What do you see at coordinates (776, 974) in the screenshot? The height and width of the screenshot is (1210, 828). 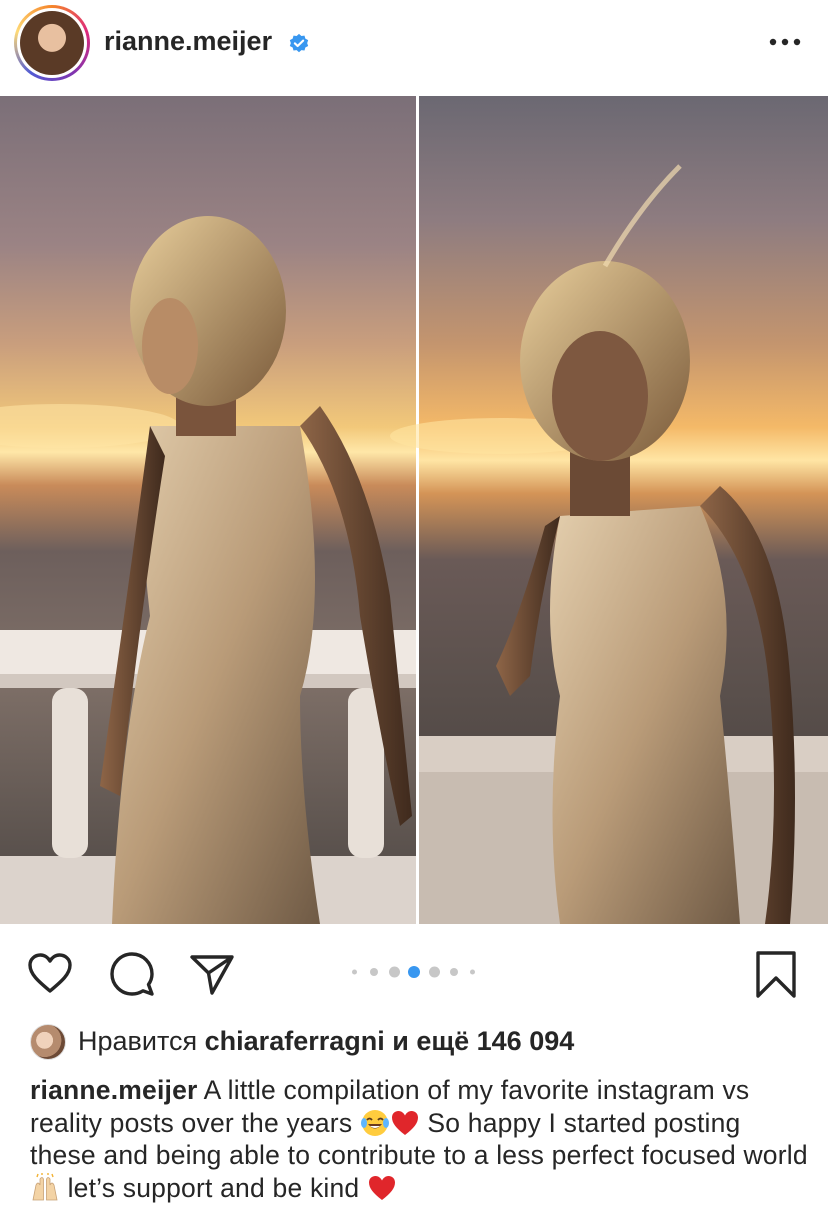 I see `bookmark-icon` at bounding box center [776, 974].